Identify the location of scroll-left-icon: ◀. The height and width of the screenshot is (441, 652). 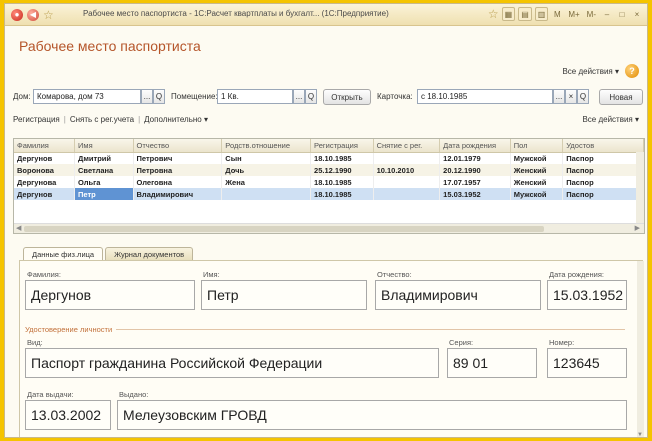
(18, 228).